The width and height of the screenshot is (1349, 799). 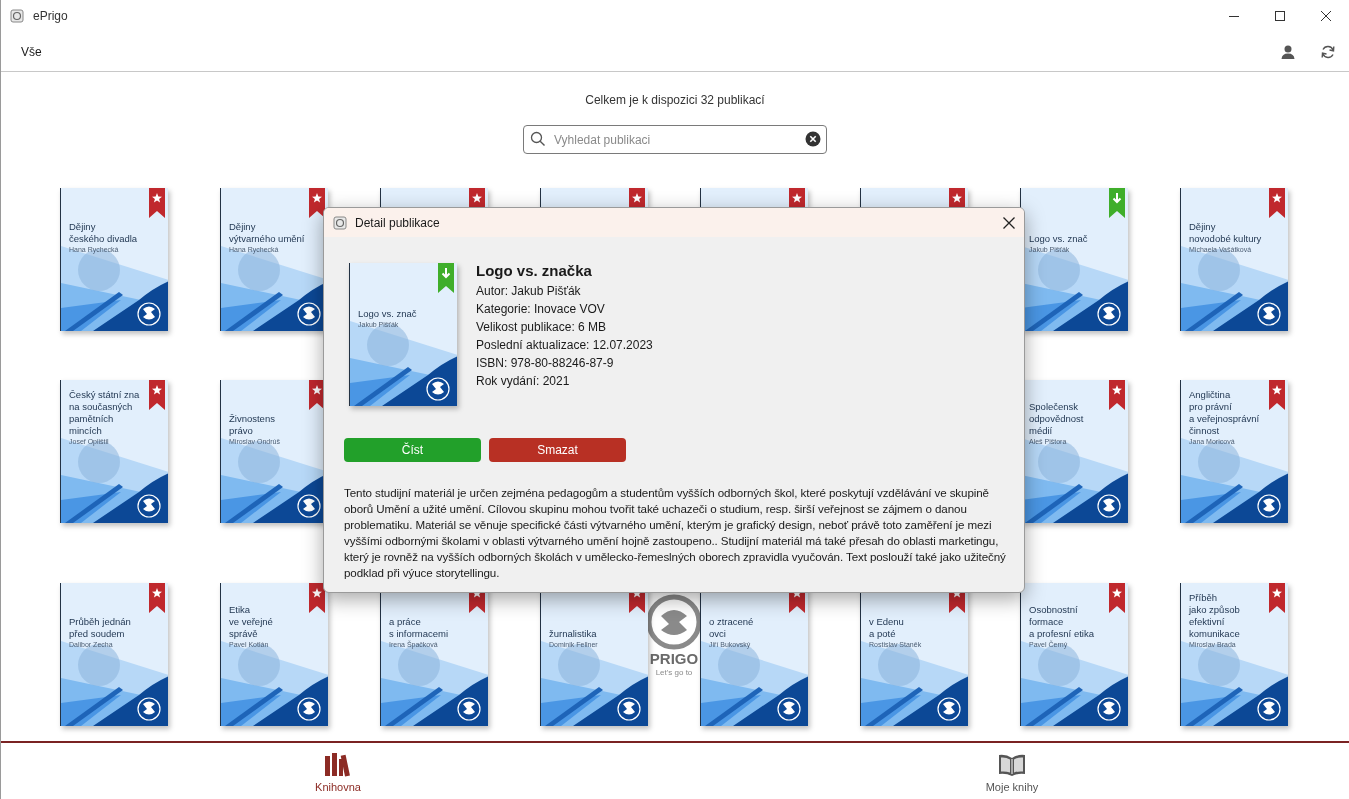 What do you see at coordinates (1057, 419) in the screenshot?
I see `cover-title: Společensk odpovědnost médií` at bounding box center [1057, 419].